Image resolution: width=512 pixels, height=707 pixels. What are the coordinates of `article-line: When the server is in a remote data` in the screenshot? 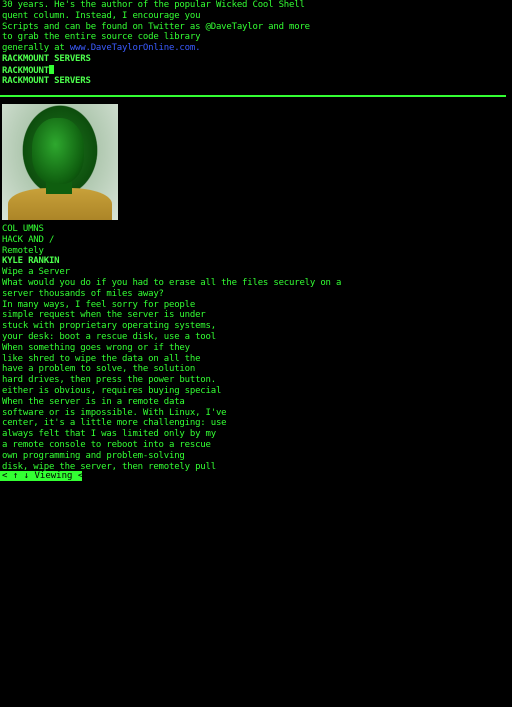 It's located at (93, 401).